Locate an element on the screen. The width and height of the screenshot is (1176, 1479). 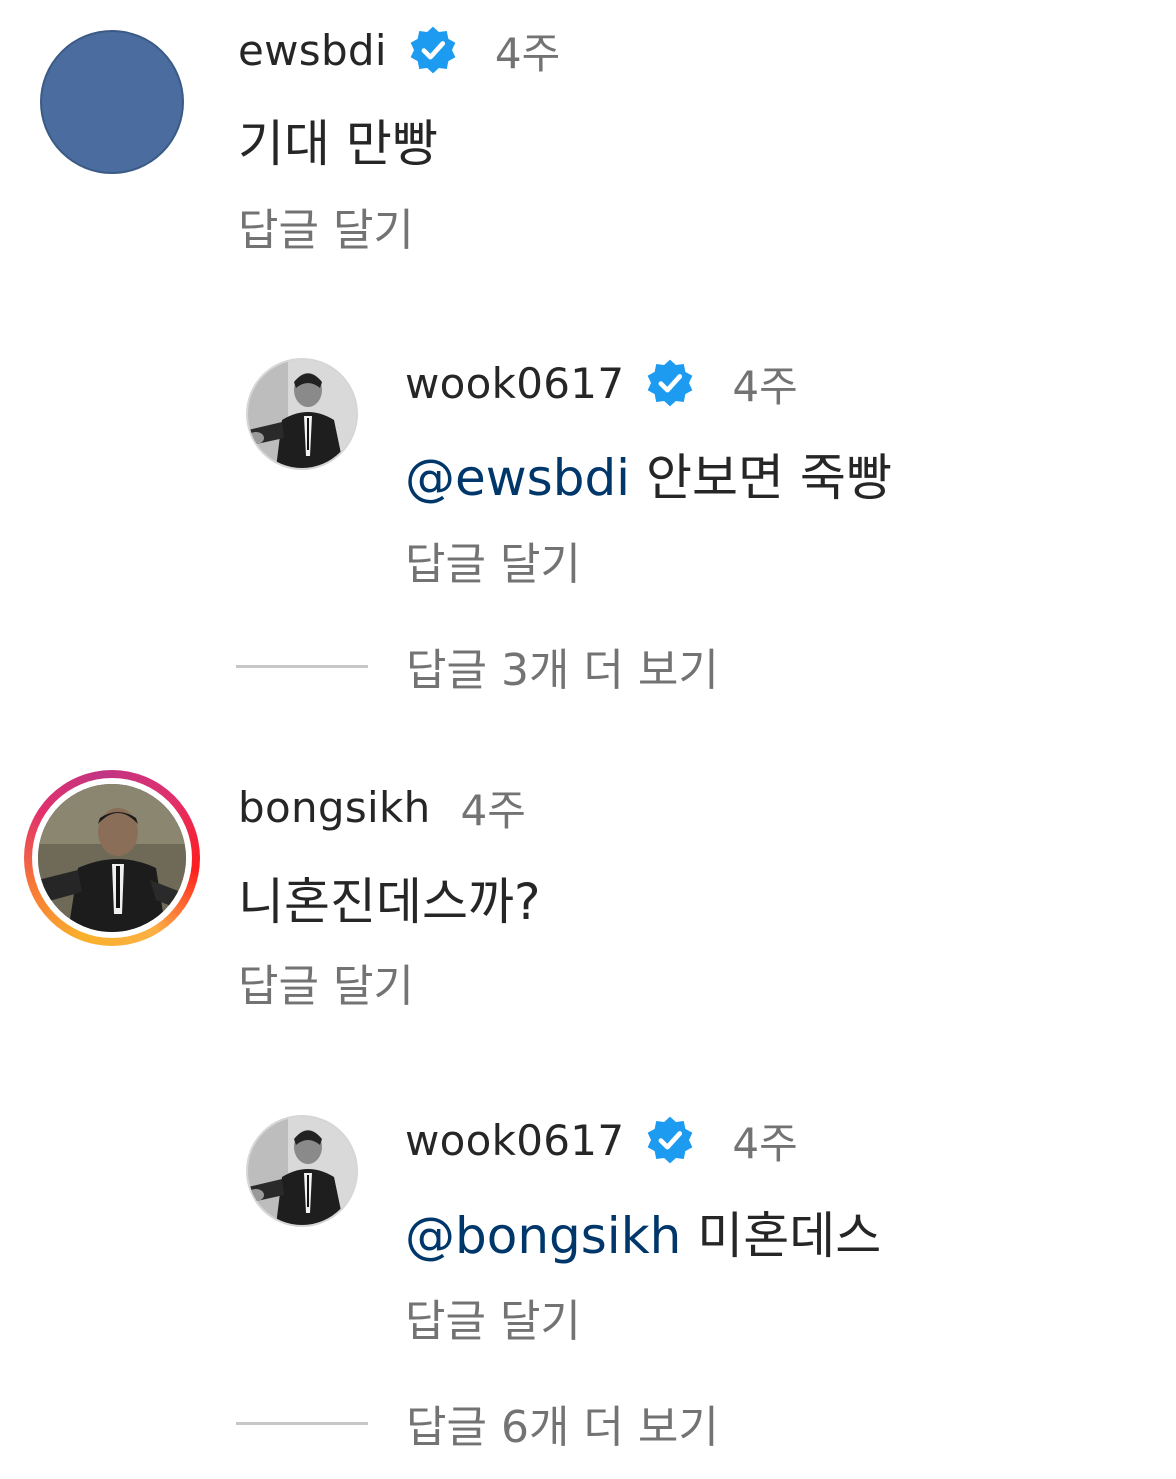
view-more-replies: 답글 6개 더 보기 is located at coordinates (477, 1424).